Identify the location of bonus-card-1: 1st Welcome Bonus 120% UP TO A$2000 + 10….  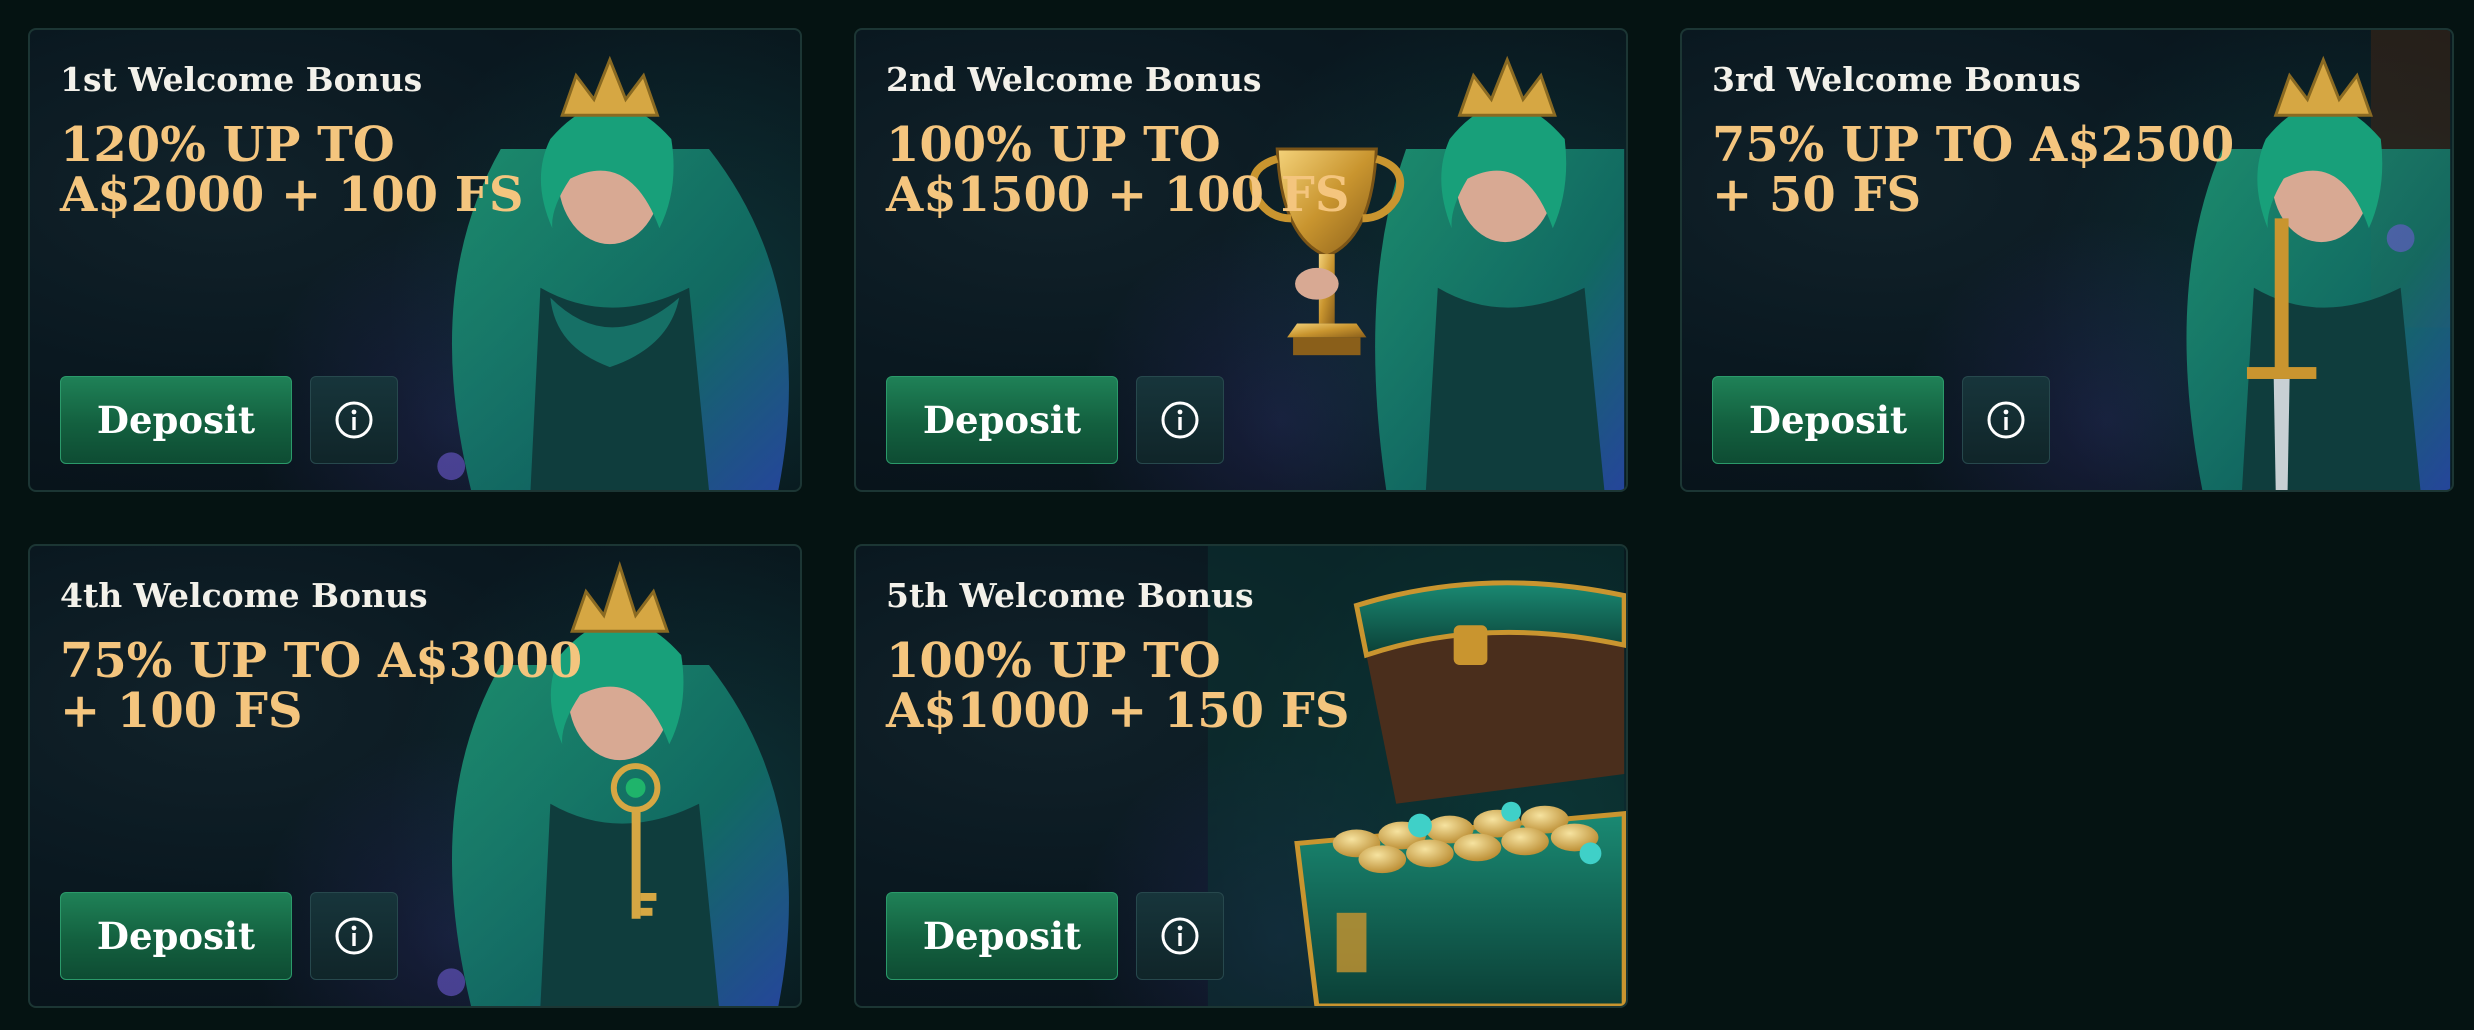
(415, 260).